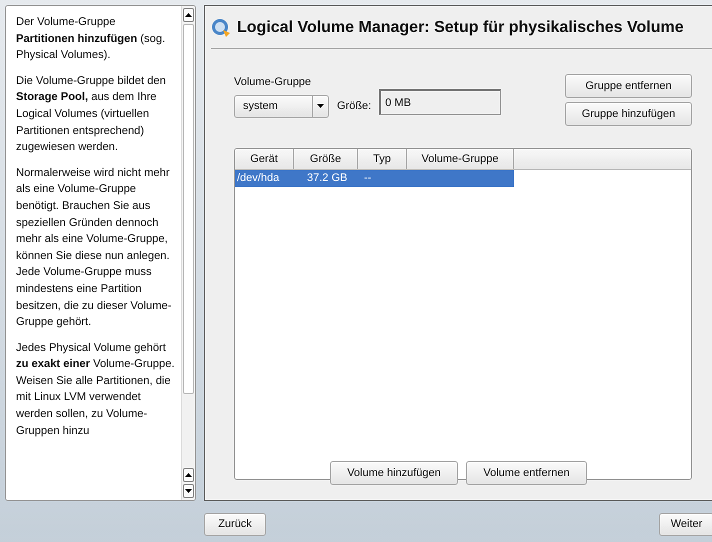 This screenshot has height=542, width=712. What do you see at coordinates (368, 178) in the screenshot?
I see `table-cell-text: --` at bounding box center [368, 178].